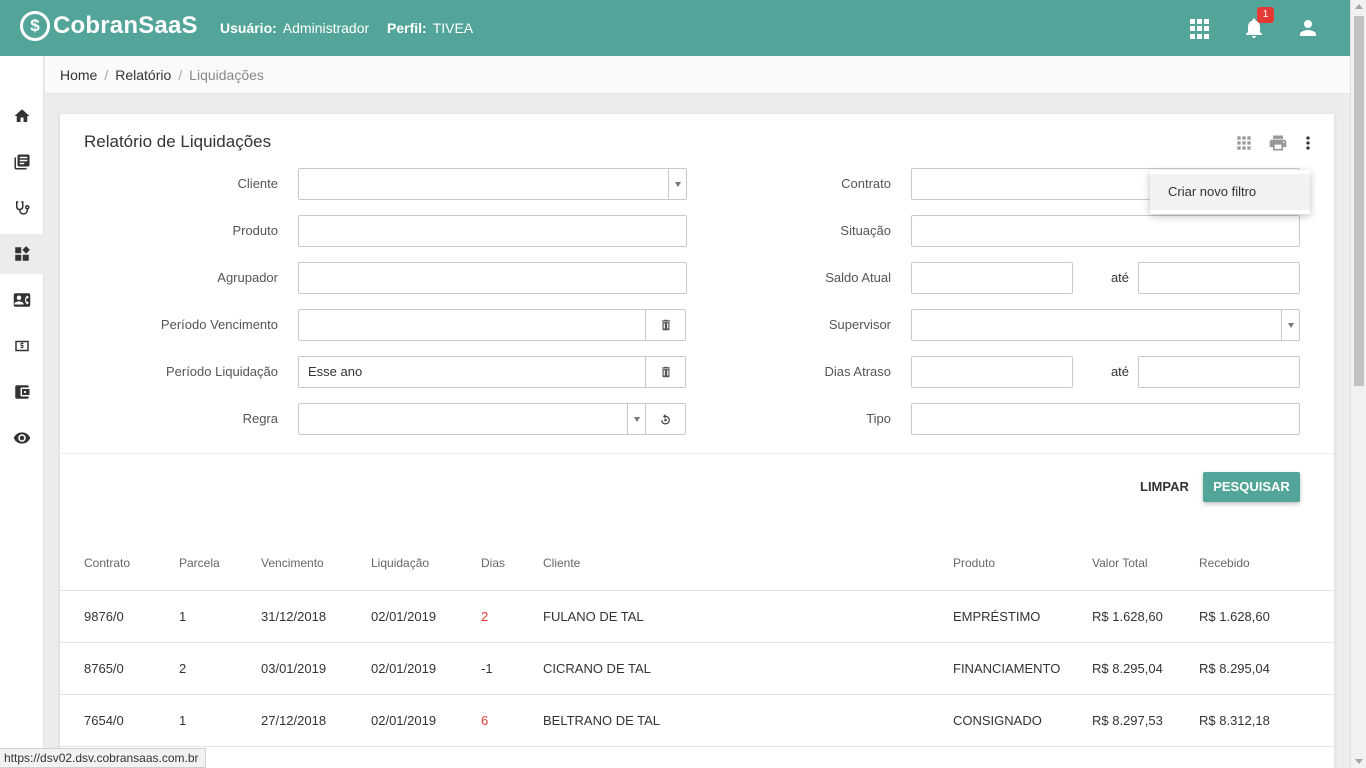 Image resolution: width=1366 pixels, height=768 pixels. What do you see at coordinates (1224, 563) in the screenshot?
I see `column-header-recebido: Recebido` at bounding box center [1224, 563].